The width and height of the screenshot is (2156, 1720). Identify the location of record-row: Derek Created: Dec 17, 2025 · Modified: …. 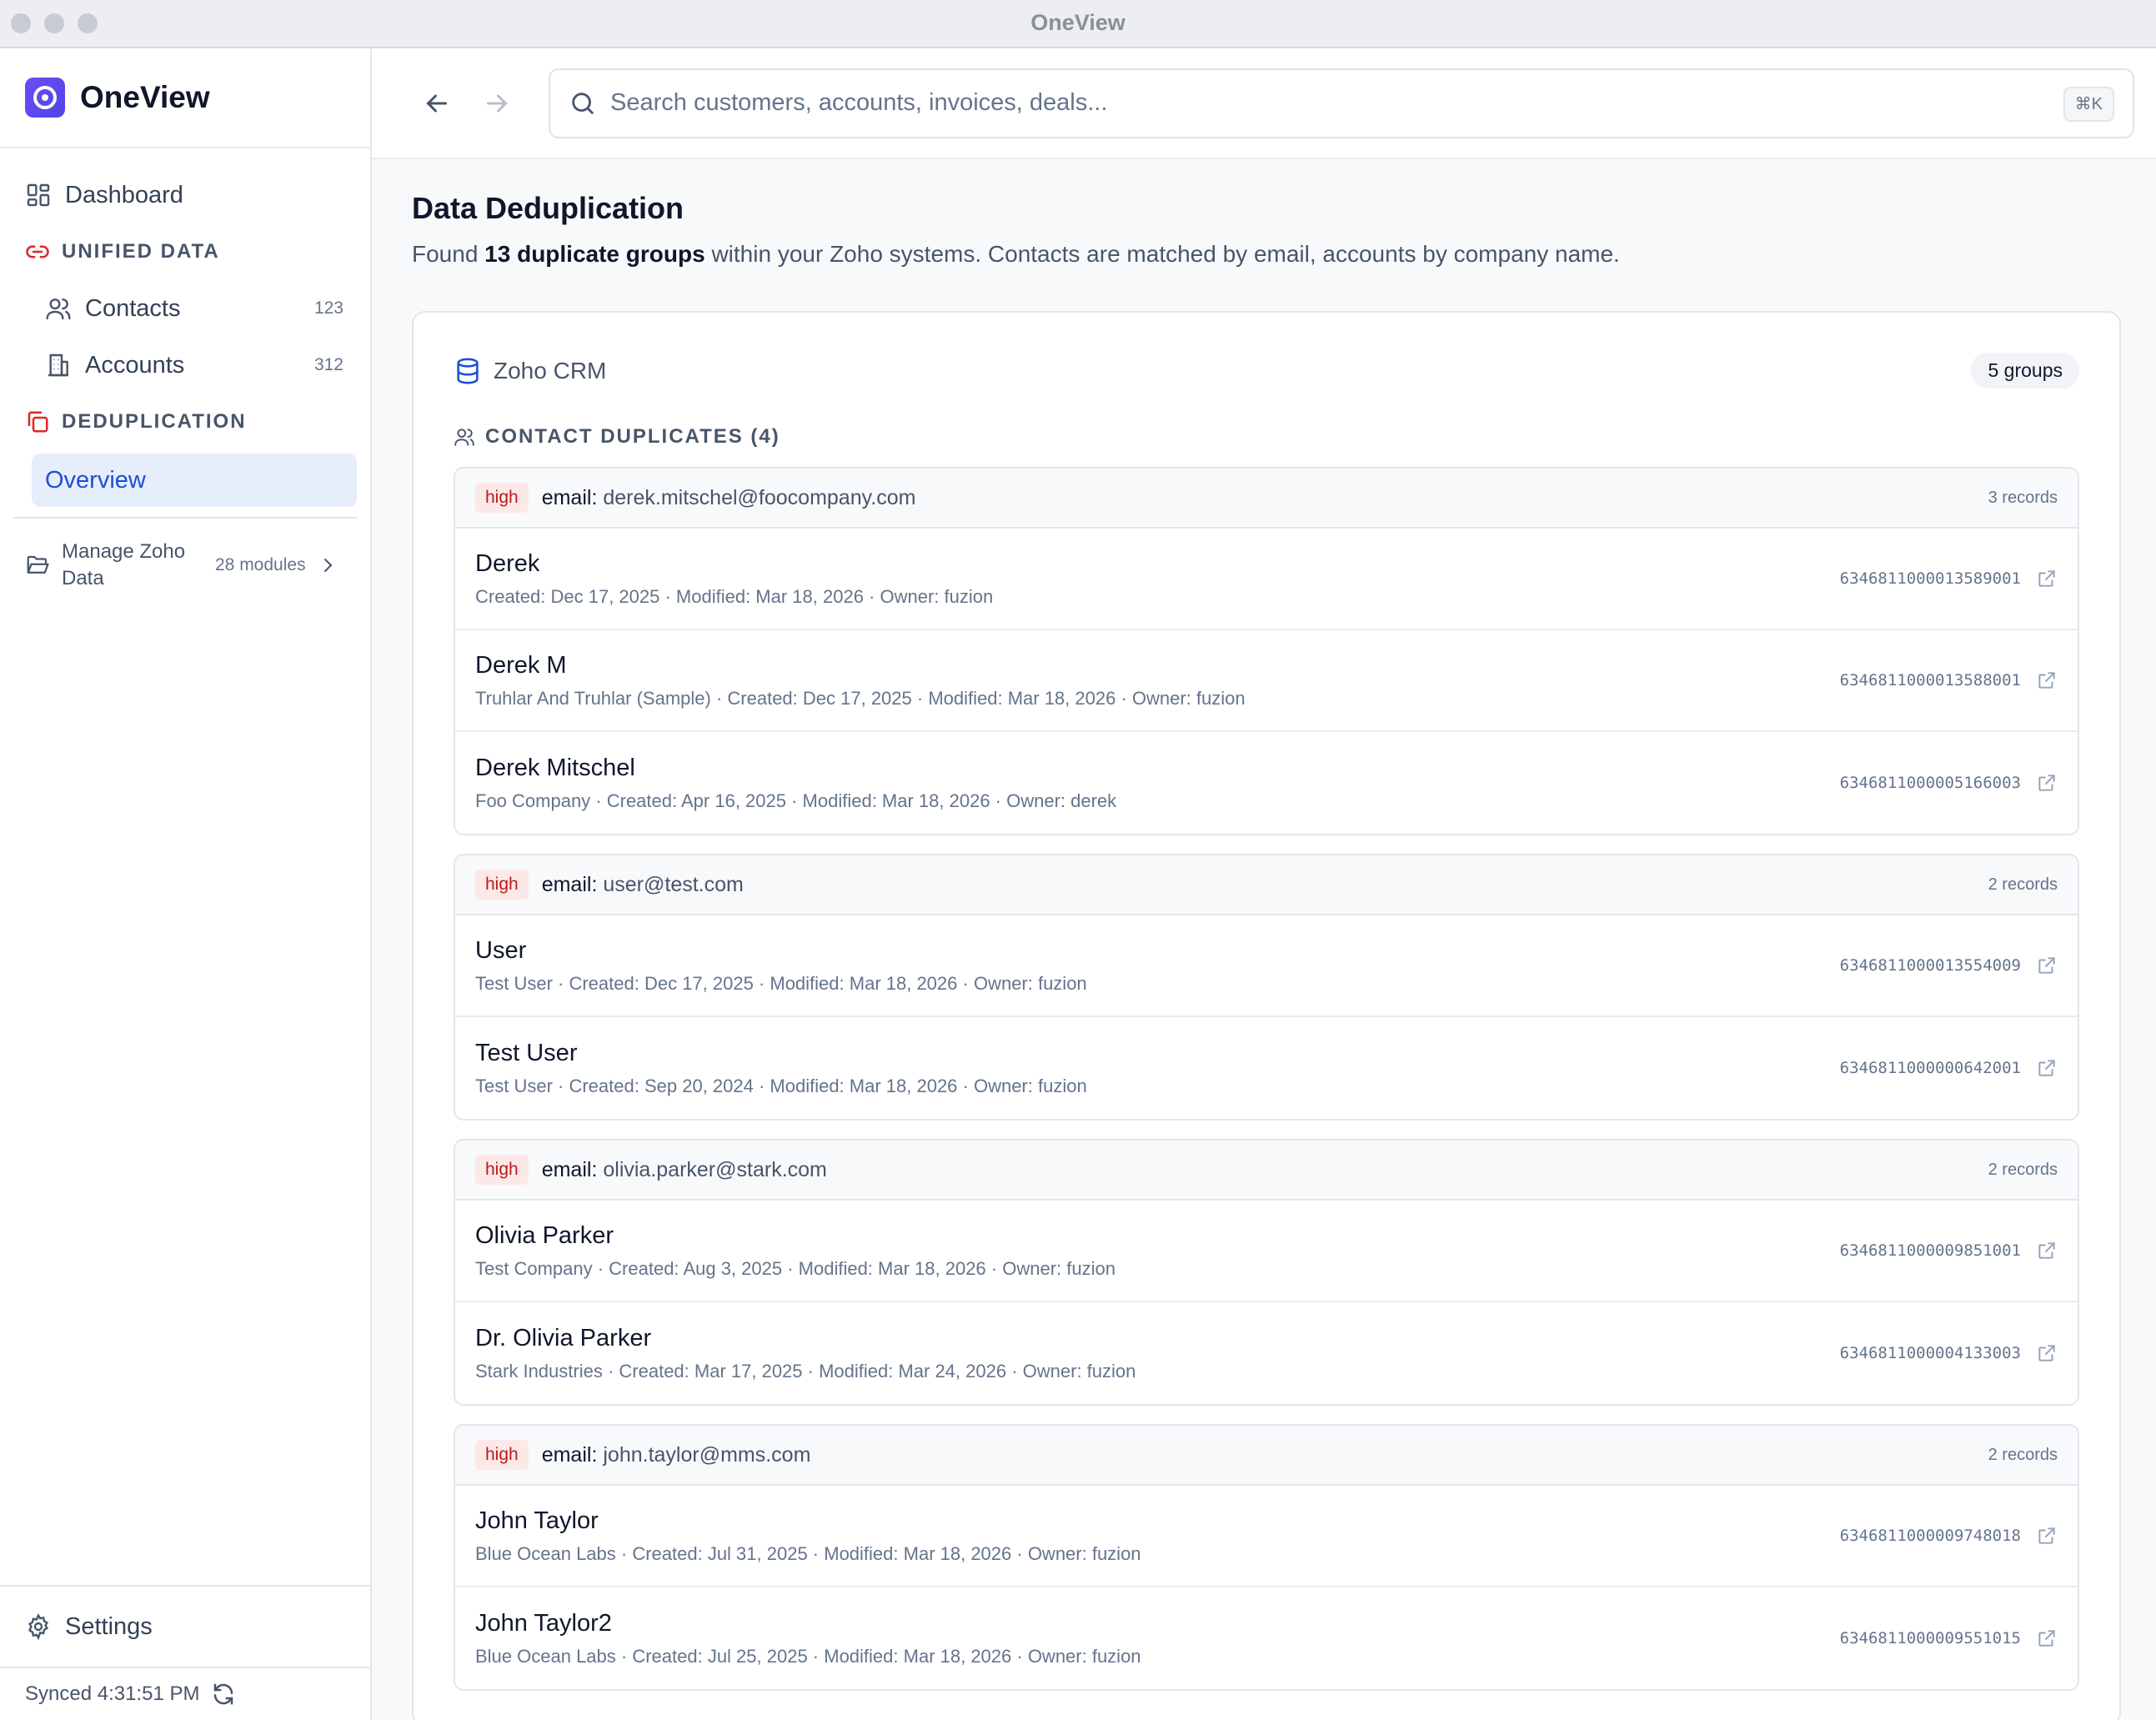
(1266, 579).